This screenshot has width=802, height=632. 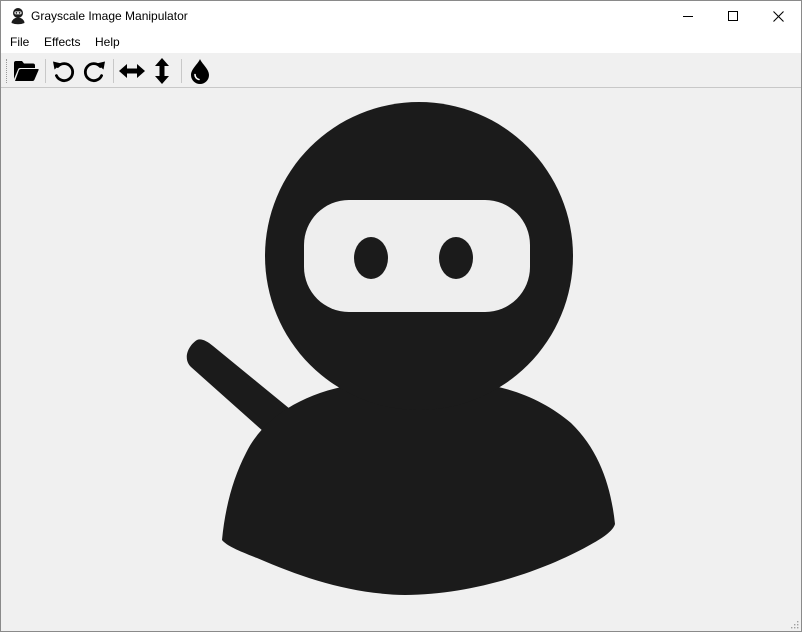 What do you see at coordinates (62, 42) in the screenshot?
I see `menu-effects: Effects` at bounding box center [62, 42].